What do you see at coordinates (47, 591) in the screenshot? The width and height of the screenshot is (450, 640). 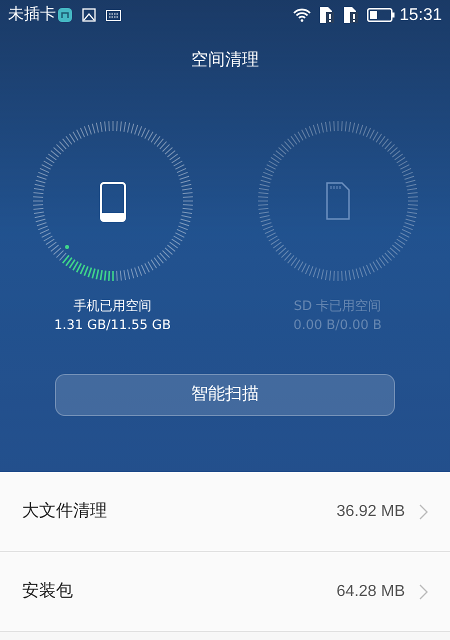 I see `item-label: 安装包` at bounding box center [47, 591].